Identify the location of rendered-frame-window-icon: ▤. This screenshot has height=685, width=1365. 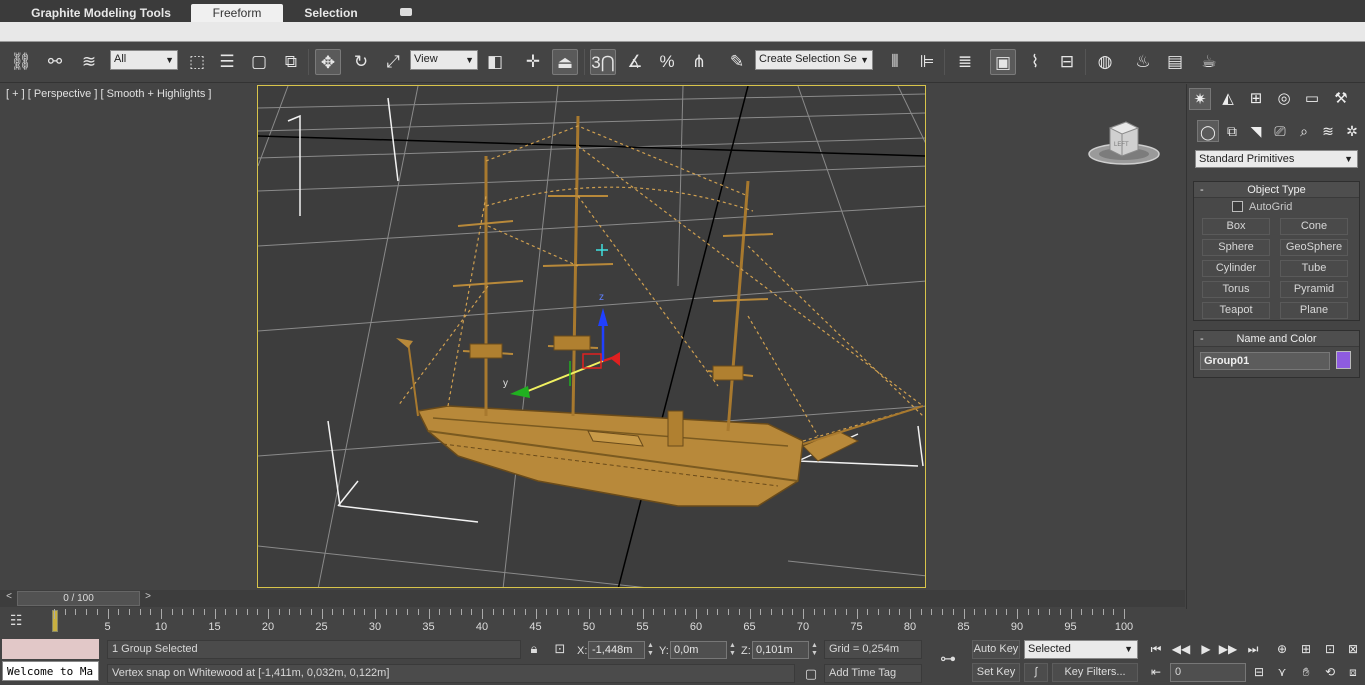
(1175, 62).